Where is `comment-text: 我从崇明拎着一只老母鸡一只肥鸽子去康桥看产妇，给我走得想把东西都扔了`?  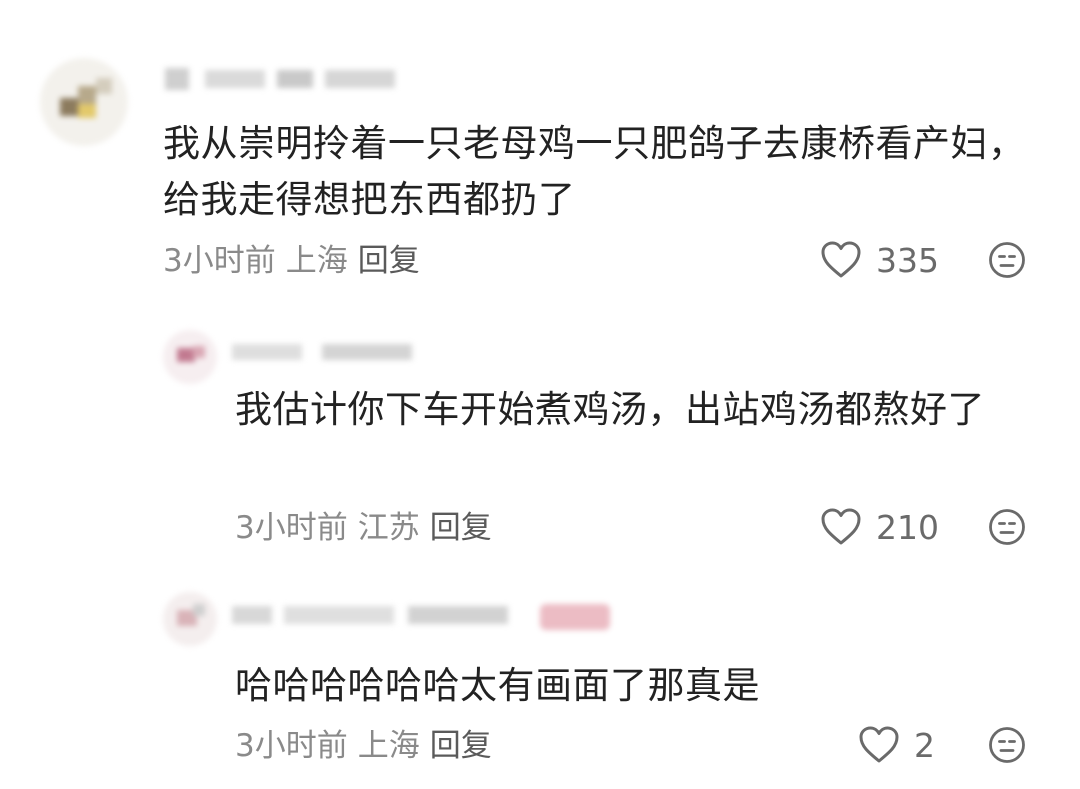 comment-text: 我从崇明拎着一只老母鸡一只肥鸽子去康桥看产妇，给我走得想把东西都扔了 is located at coordinates (603, 172).